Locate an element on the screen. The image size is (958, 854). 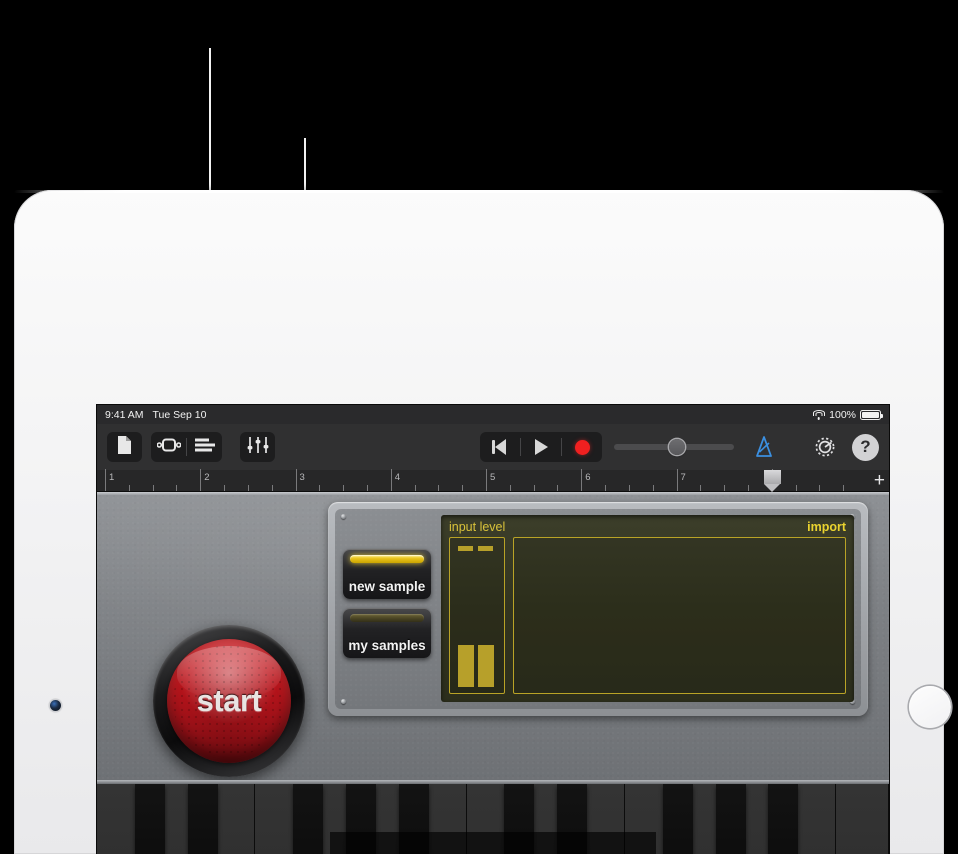
document-icon is located at coordinates (124, 447).